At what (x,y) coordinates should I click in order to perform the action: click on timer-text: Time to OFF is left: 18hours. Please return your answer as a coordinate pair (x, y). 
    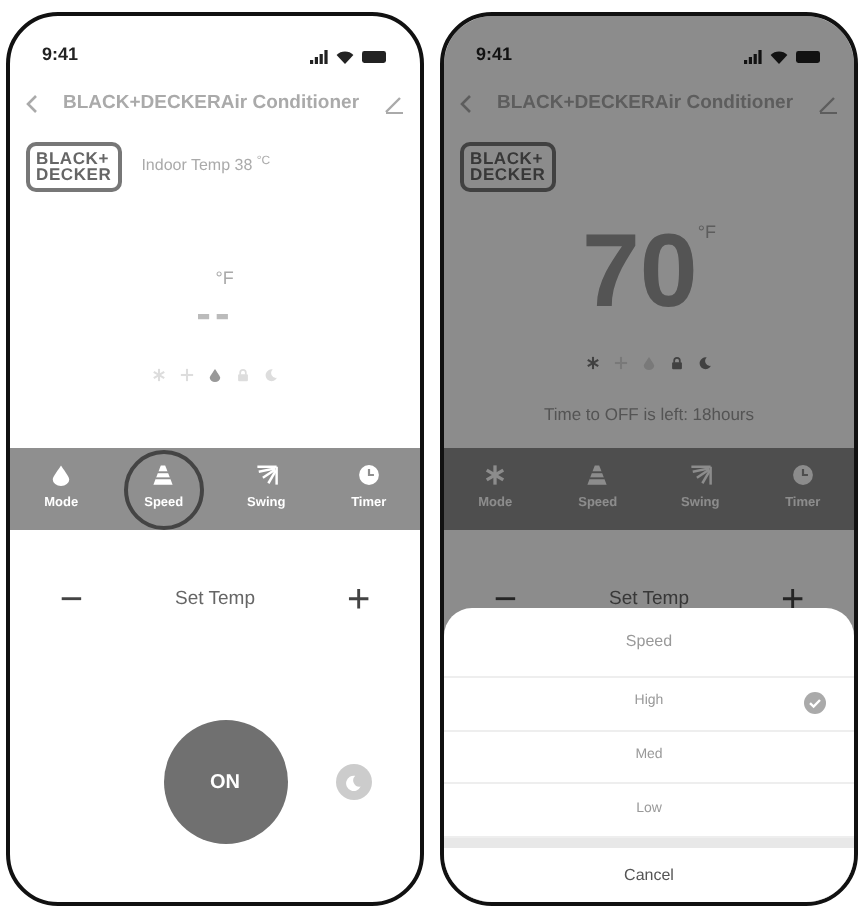
    Looking at the image, I should click on (649, 415).